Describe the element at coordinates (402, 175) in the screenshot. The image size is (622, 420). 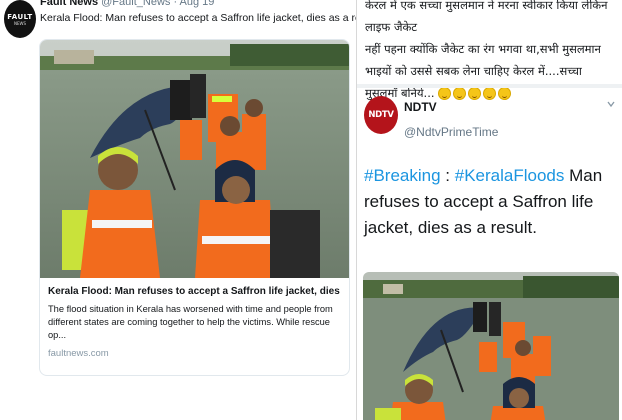
I see `hashtag-breaking: #Breaking` at that location.